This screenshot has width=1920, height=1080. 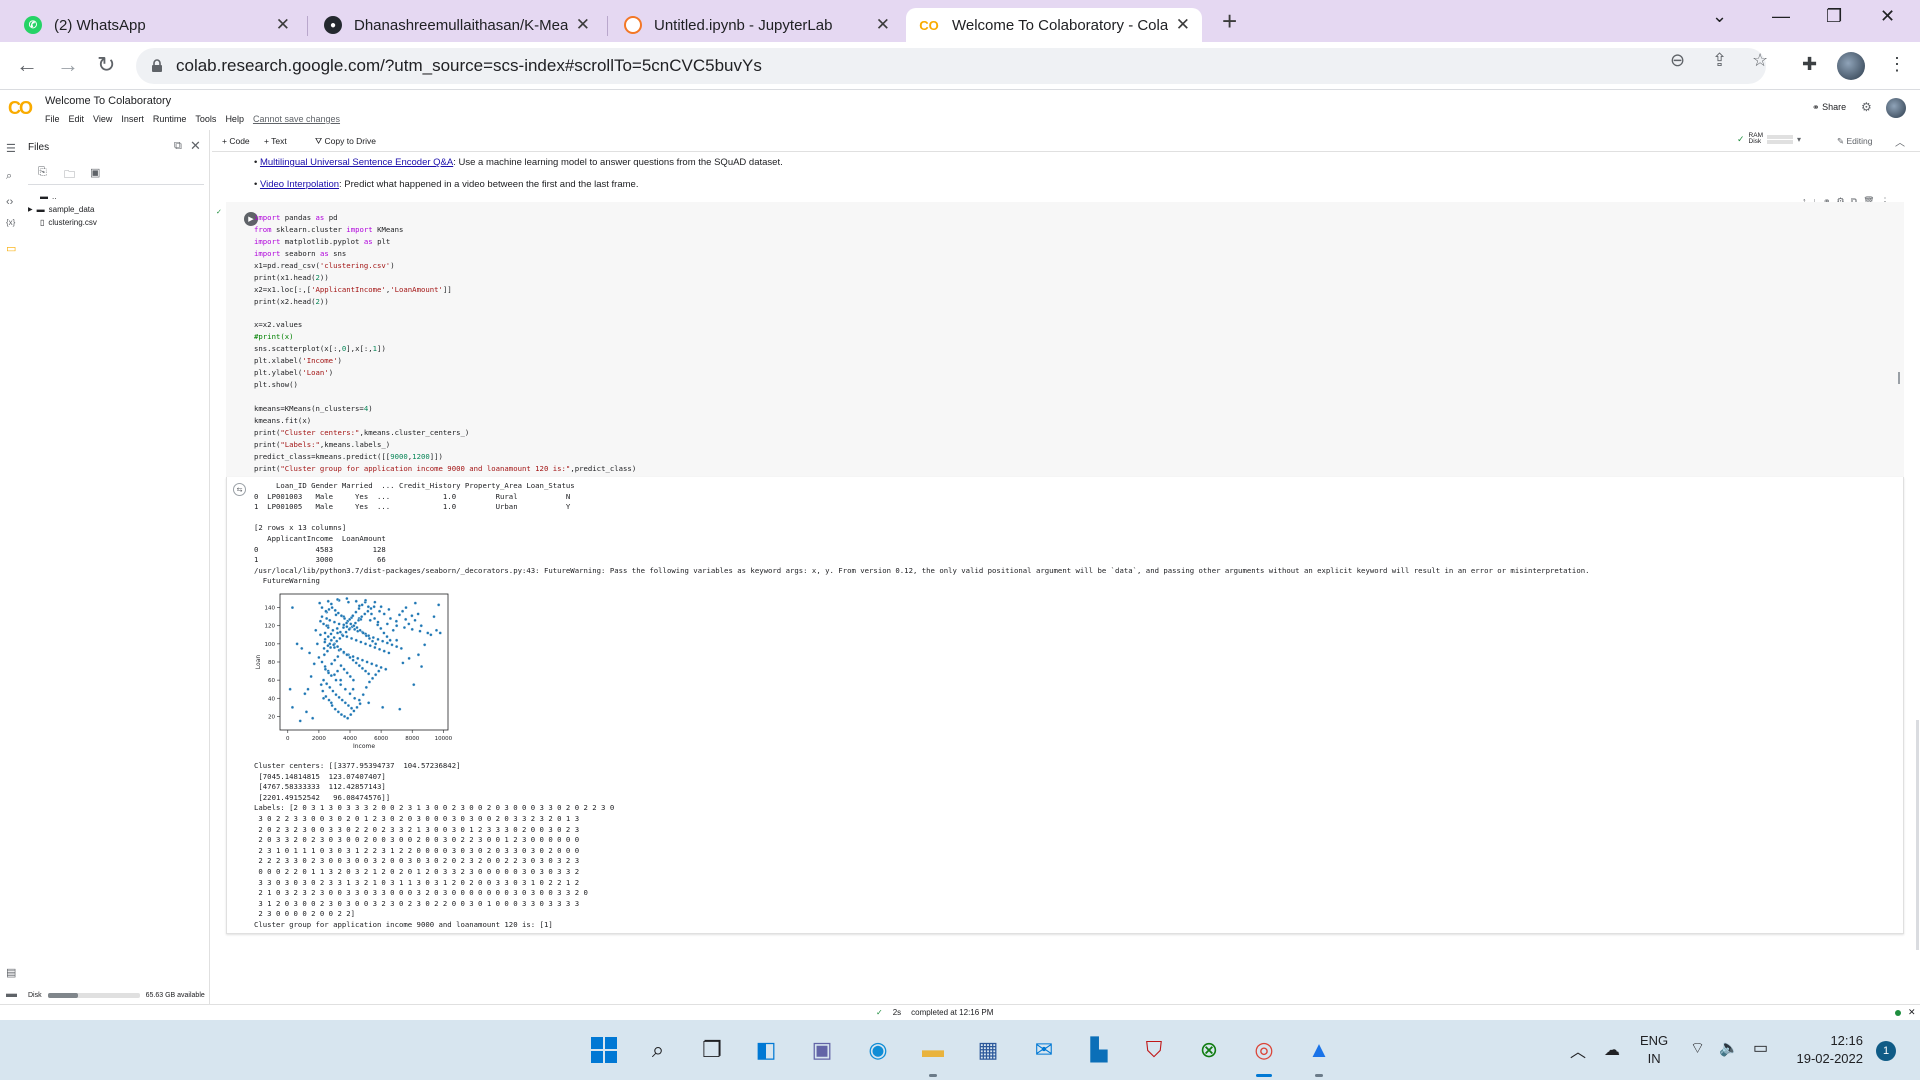 I want to click on menu-tools: Tools, so click(x=205, y=119).